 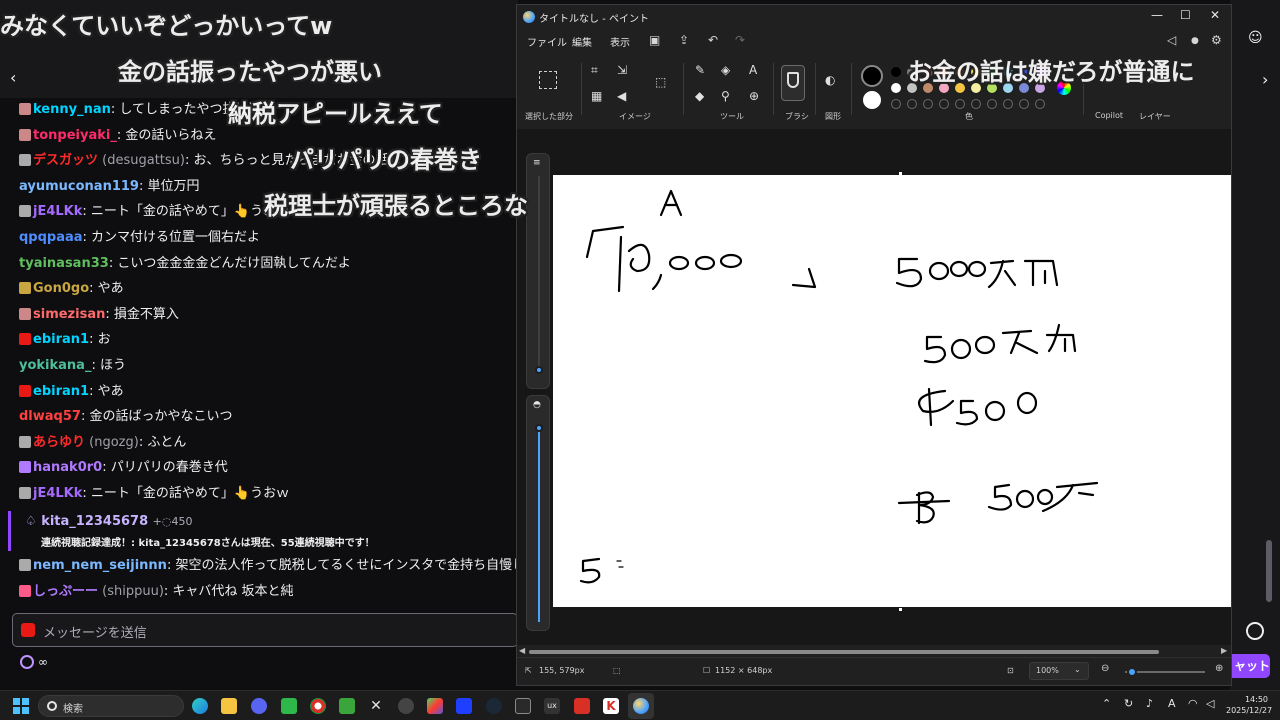 What do you see at coordinates (13, 77) in the screenshot?
I see `chevron-left-icon: ‹` at bounding box center [13, 77].